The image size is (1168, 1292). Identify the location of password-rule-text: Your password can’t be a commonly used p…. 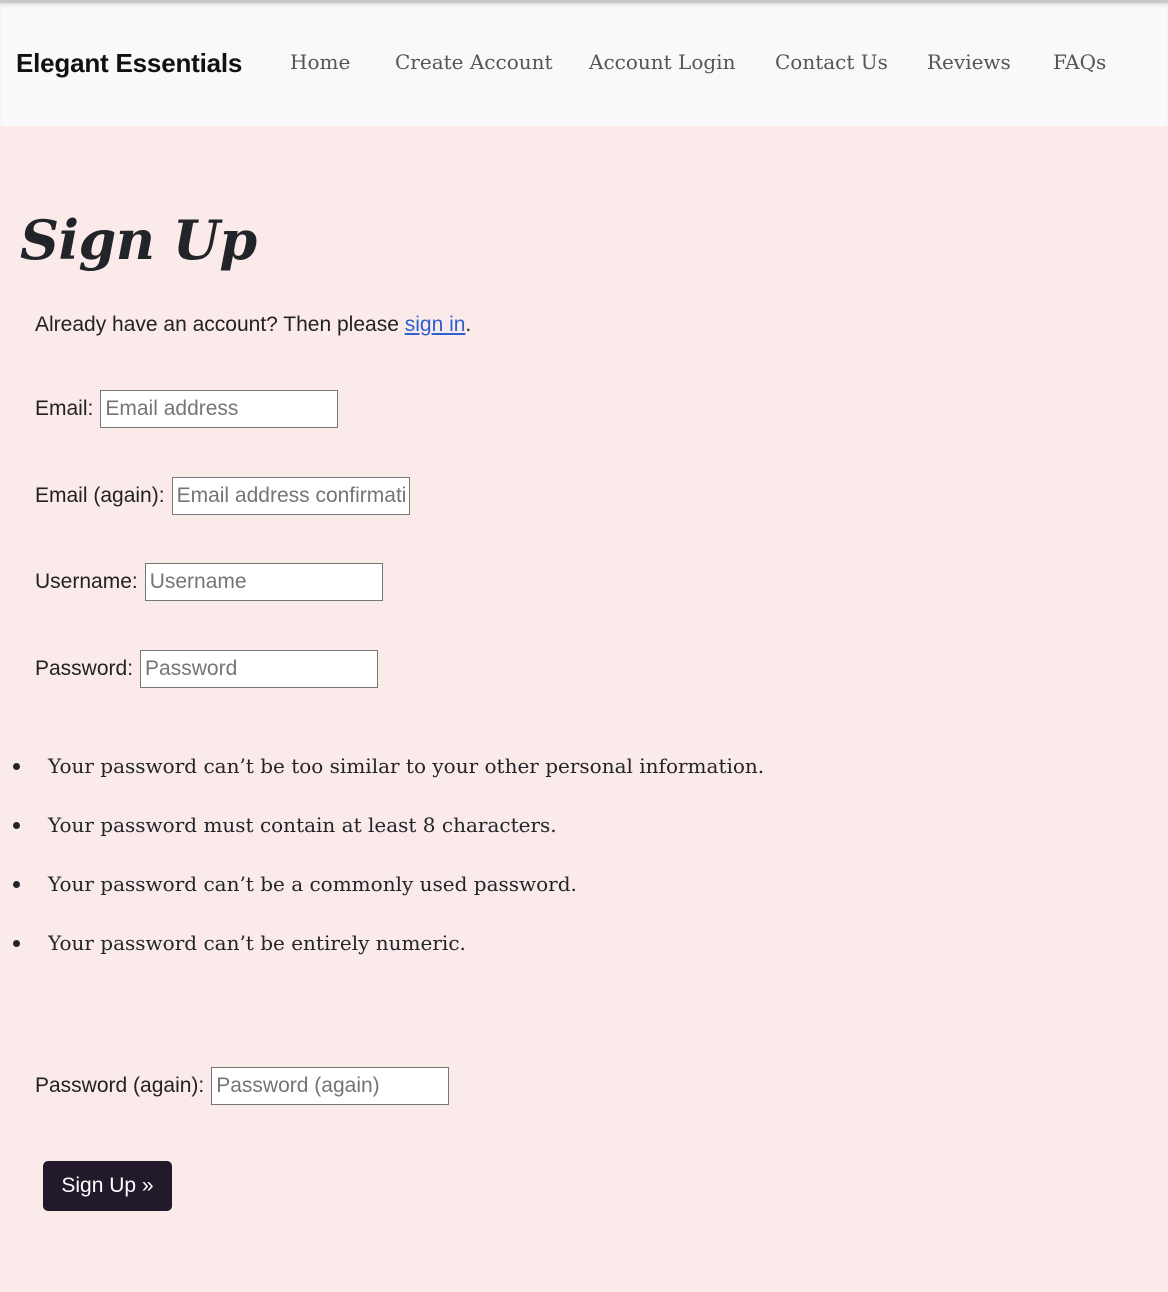
(312, 884).